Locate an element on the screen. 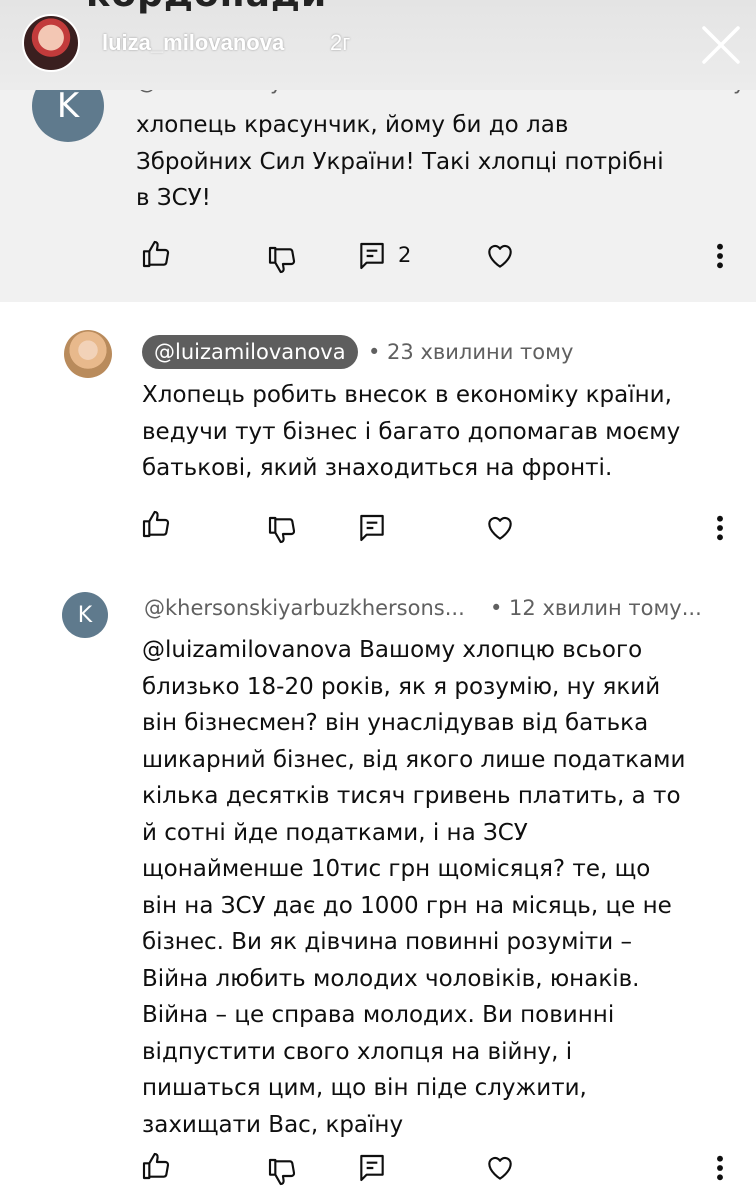  cut-off-caption: кордонади is located at coordinates (206, 7).